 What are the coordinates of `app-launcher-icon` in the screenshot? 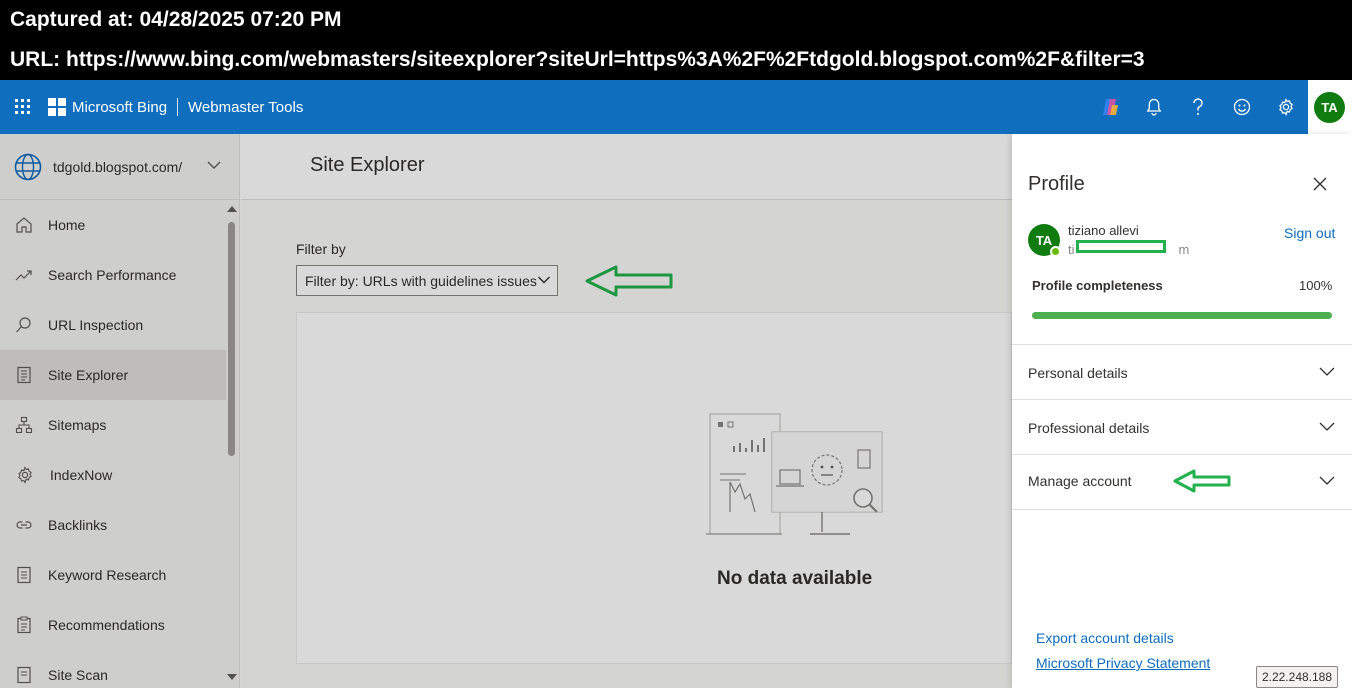 It's located at (23, 107).